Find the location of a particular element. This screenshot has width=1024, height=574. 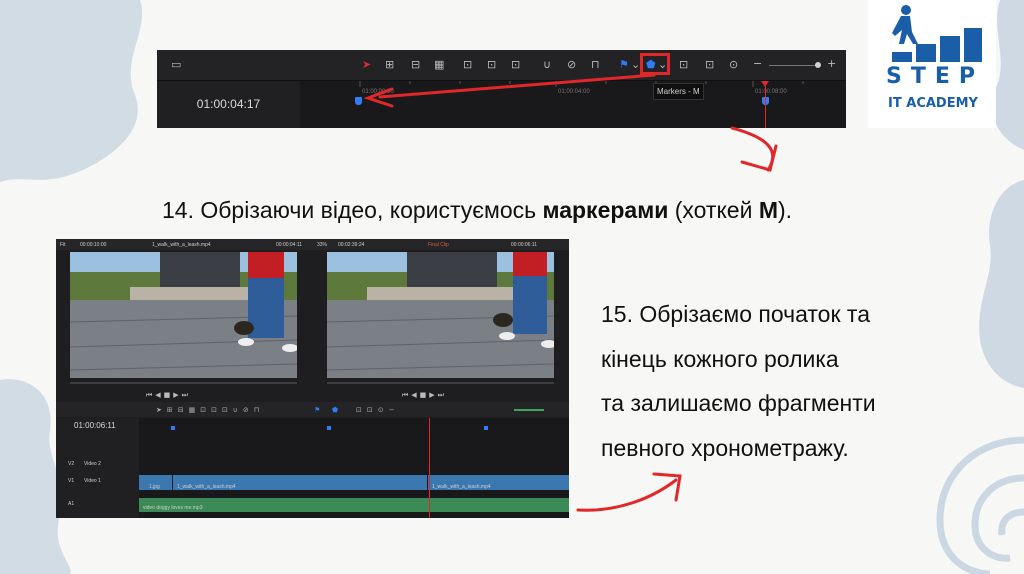

zoom-slider-handle is located at coordinates (818, 65).